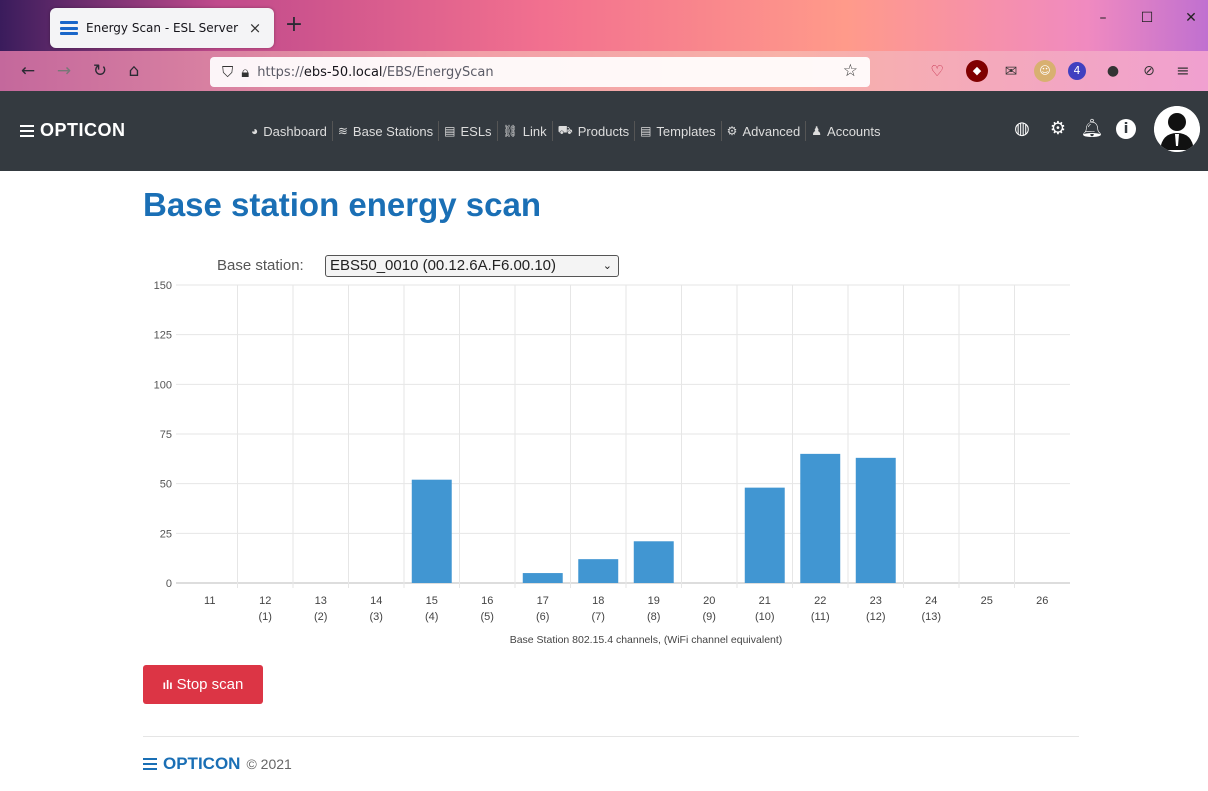 This screenshot has height=791, width=1208. What do you see at coordinates (487, 617) in the screenshot?
I see `x-tick-sublabel: (5)` at bounding box center [487, 617].